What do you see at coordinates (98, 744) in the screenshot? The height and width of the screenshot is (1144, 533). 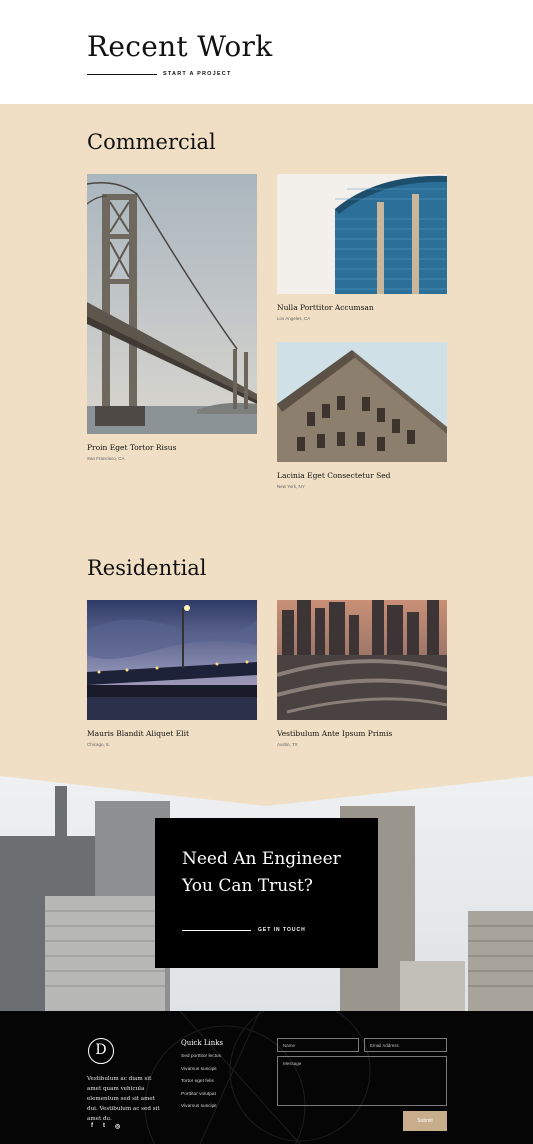 I see `card-location: Chicago, IL` at bounding box center [98, 744].